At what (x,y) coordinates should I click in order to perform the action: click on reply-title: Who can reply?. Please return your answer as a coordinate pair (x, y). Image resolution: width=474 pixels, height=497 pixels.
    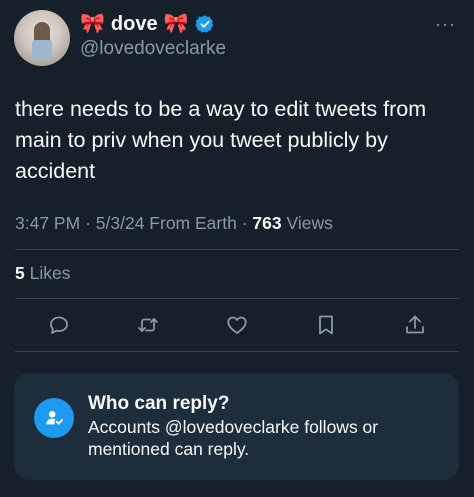
    Looking at the image, I should click on (159, 403).